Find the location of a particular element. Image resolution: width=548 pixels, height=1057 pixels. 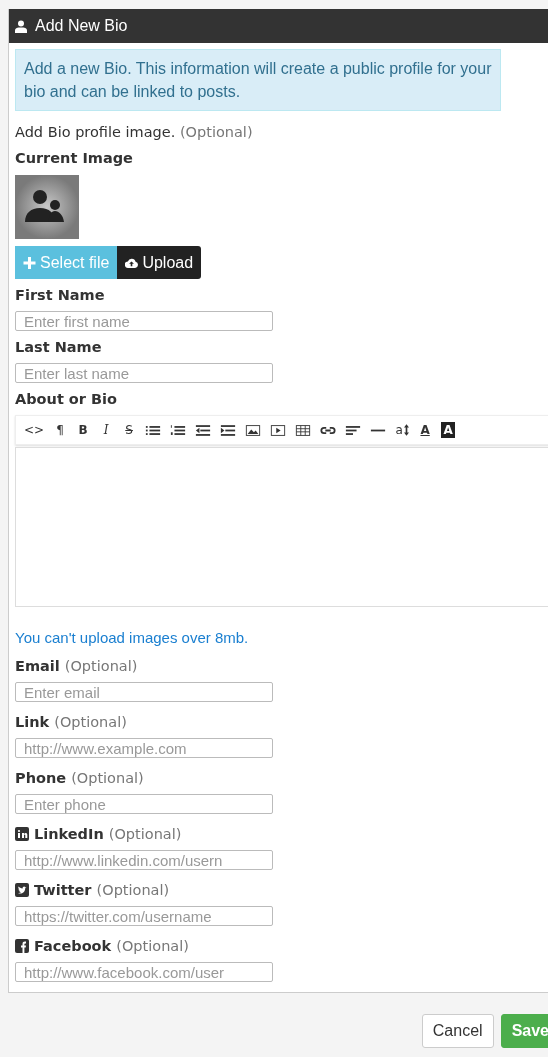

field-label: Link (Optional) is located at coordinates (71, 722).